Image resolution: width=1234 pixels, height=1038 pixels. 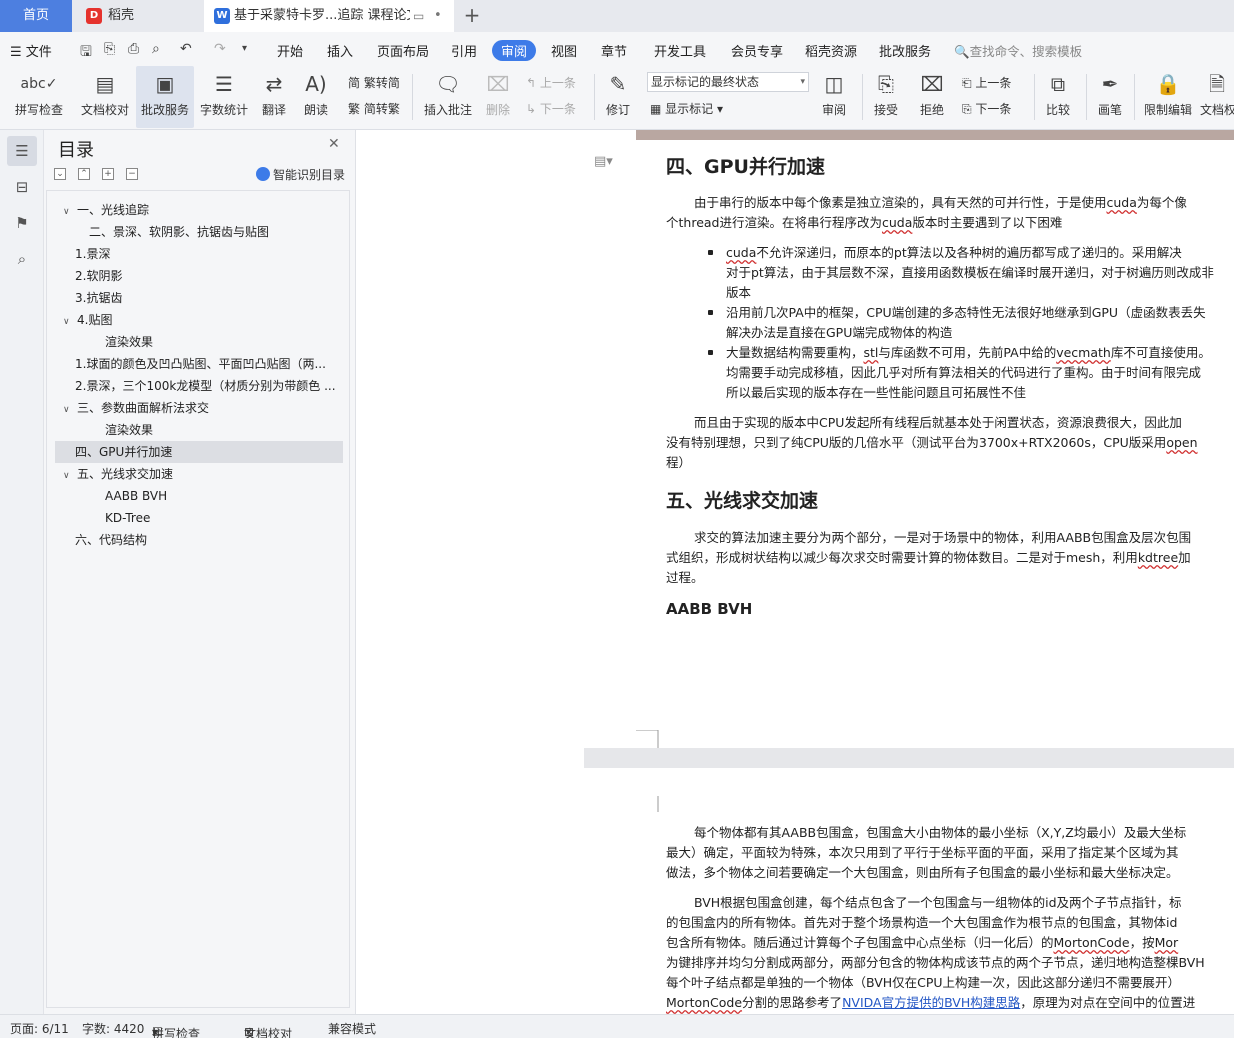 I want to click on proofread-button: ▤ 文档校对, so click(x=105, y=97).